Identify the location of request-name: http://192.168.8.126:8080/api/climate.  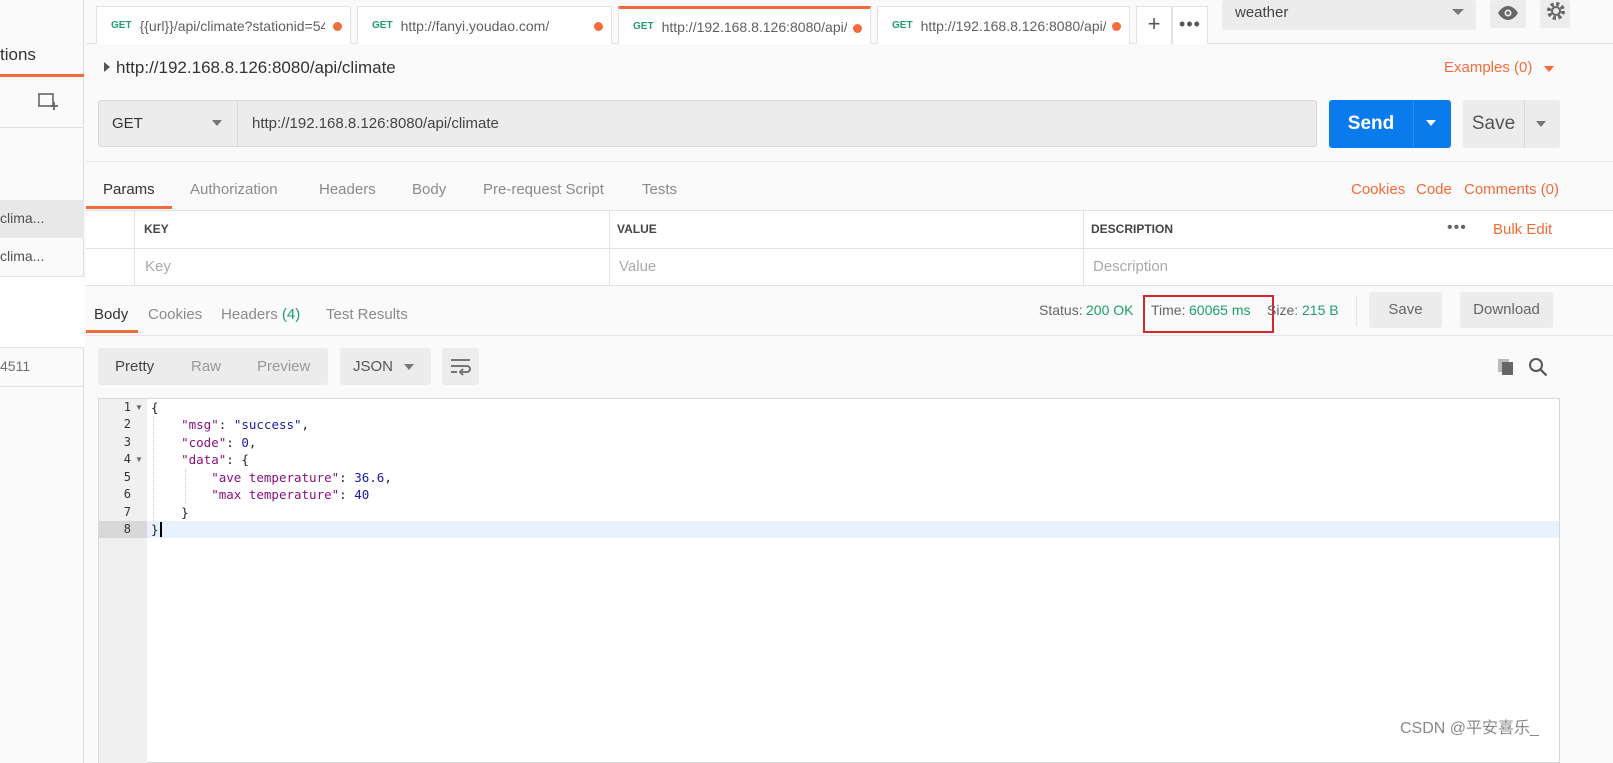
(256, 67).